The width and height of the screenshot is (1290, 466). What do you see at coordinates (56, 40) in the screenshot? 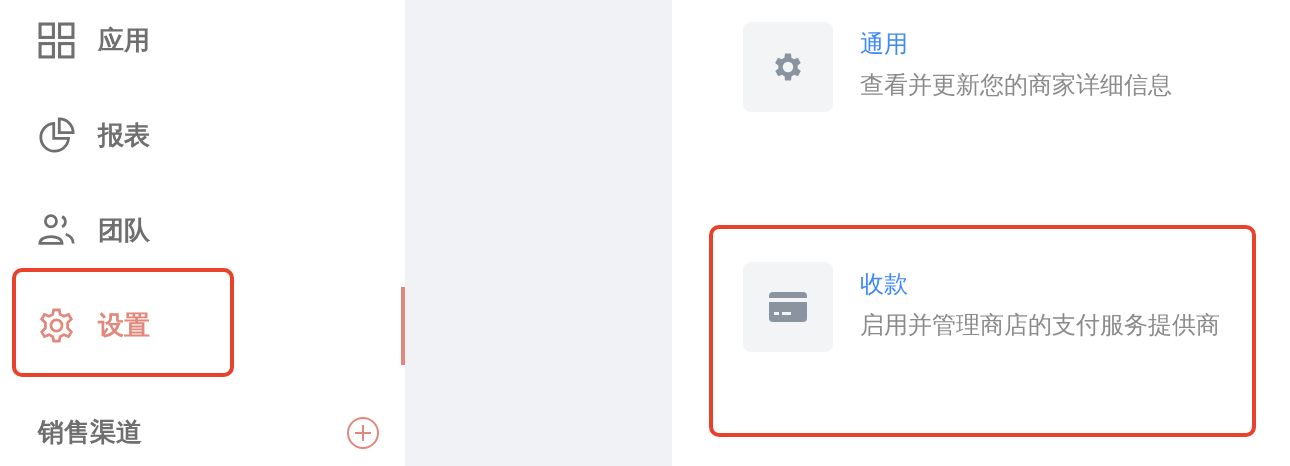
I see `grid-icon` at bounding box center [56, 40].